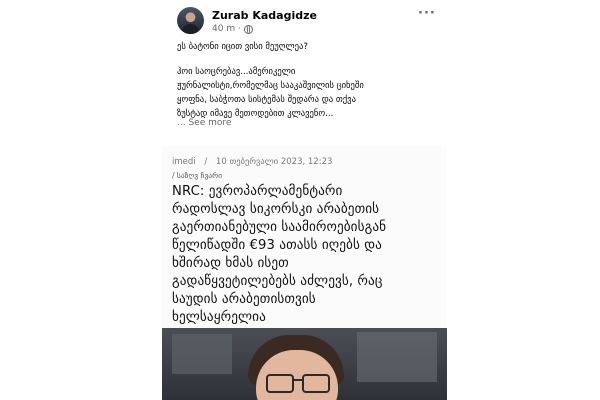 Image resolution: width=600 pixels, height=400 pixels. What do you see at coordinates (304, 364) in the screenshot?
I see `article-photo` at bounding box center [304, 364].